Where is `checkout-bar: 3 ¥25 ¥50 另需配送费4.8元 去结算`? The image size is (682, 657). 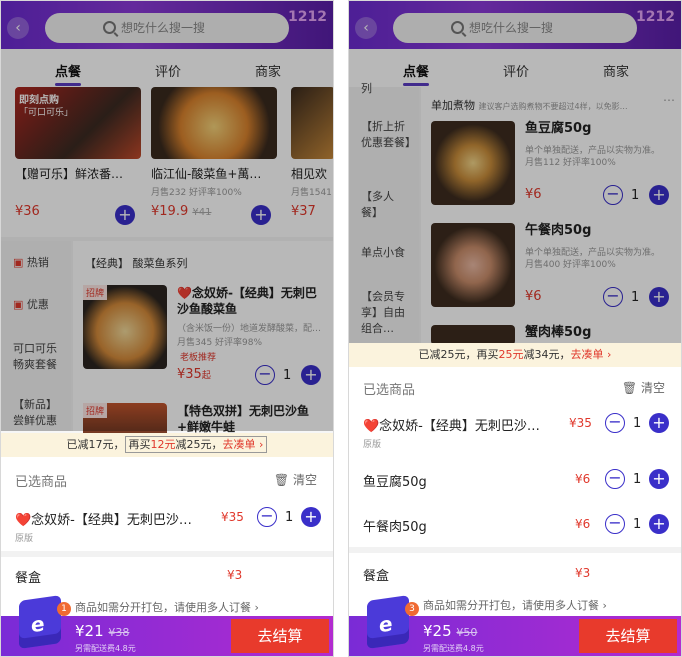
checkout-bar: 3 ¥25 ¥50 另需配送费4.8元 去结算 is located at coordinates (515, 625).